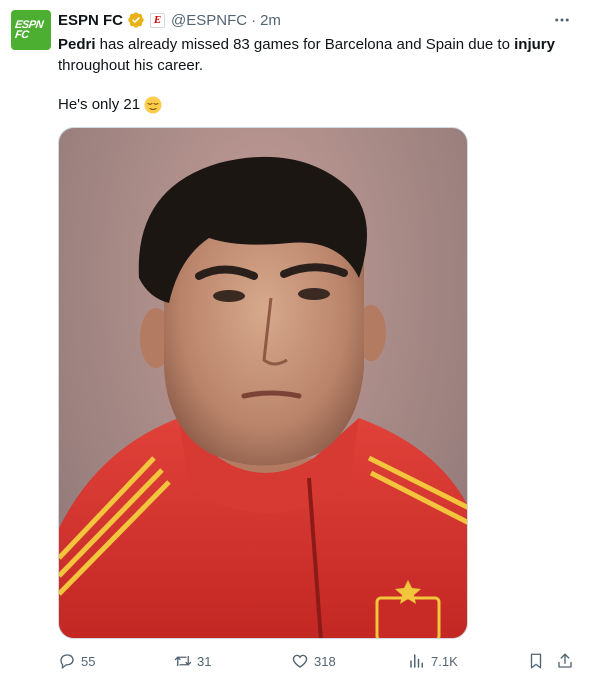 The image size is (592, 673). Describe the element at coordinates (562, 20) in the screenshot. I see `more-icon` at that location.